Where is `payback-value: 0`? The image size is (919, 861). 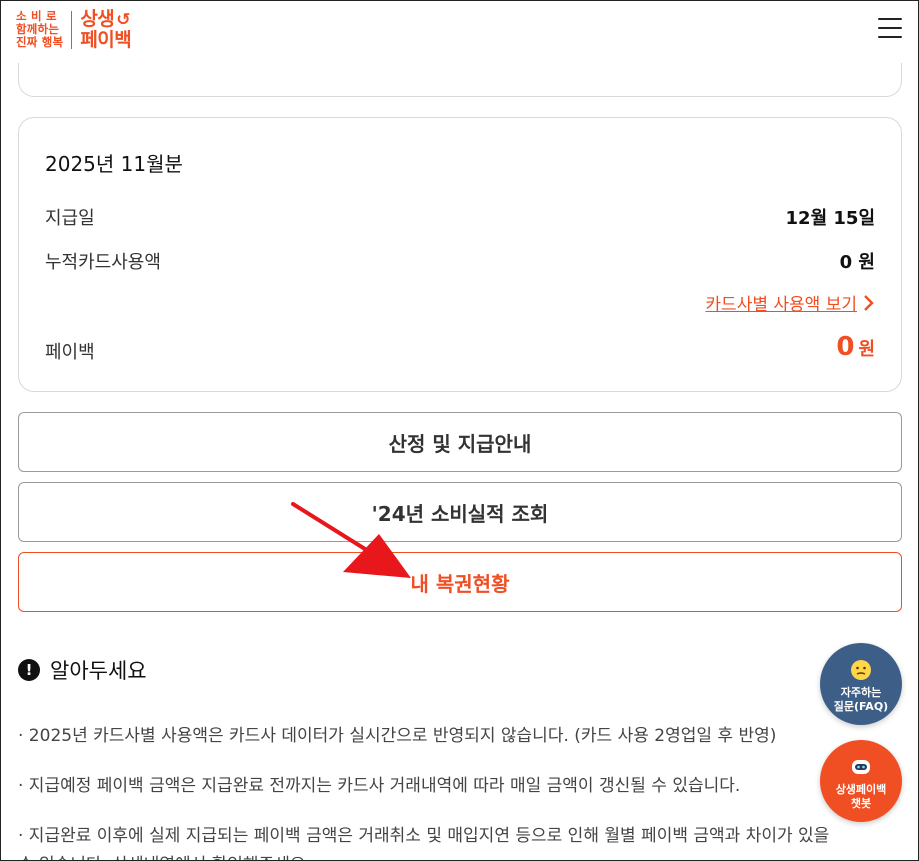
payback-value: 0 is located at coordinates (845, 347).